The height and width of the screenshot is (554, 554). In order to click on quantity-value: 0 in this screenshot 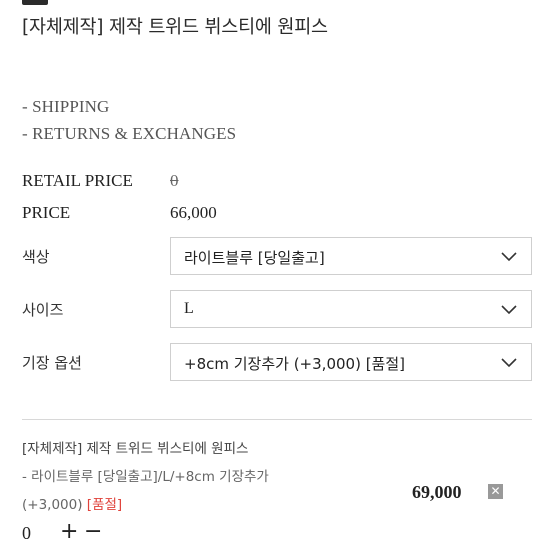, I will do `click(26, 533)`.